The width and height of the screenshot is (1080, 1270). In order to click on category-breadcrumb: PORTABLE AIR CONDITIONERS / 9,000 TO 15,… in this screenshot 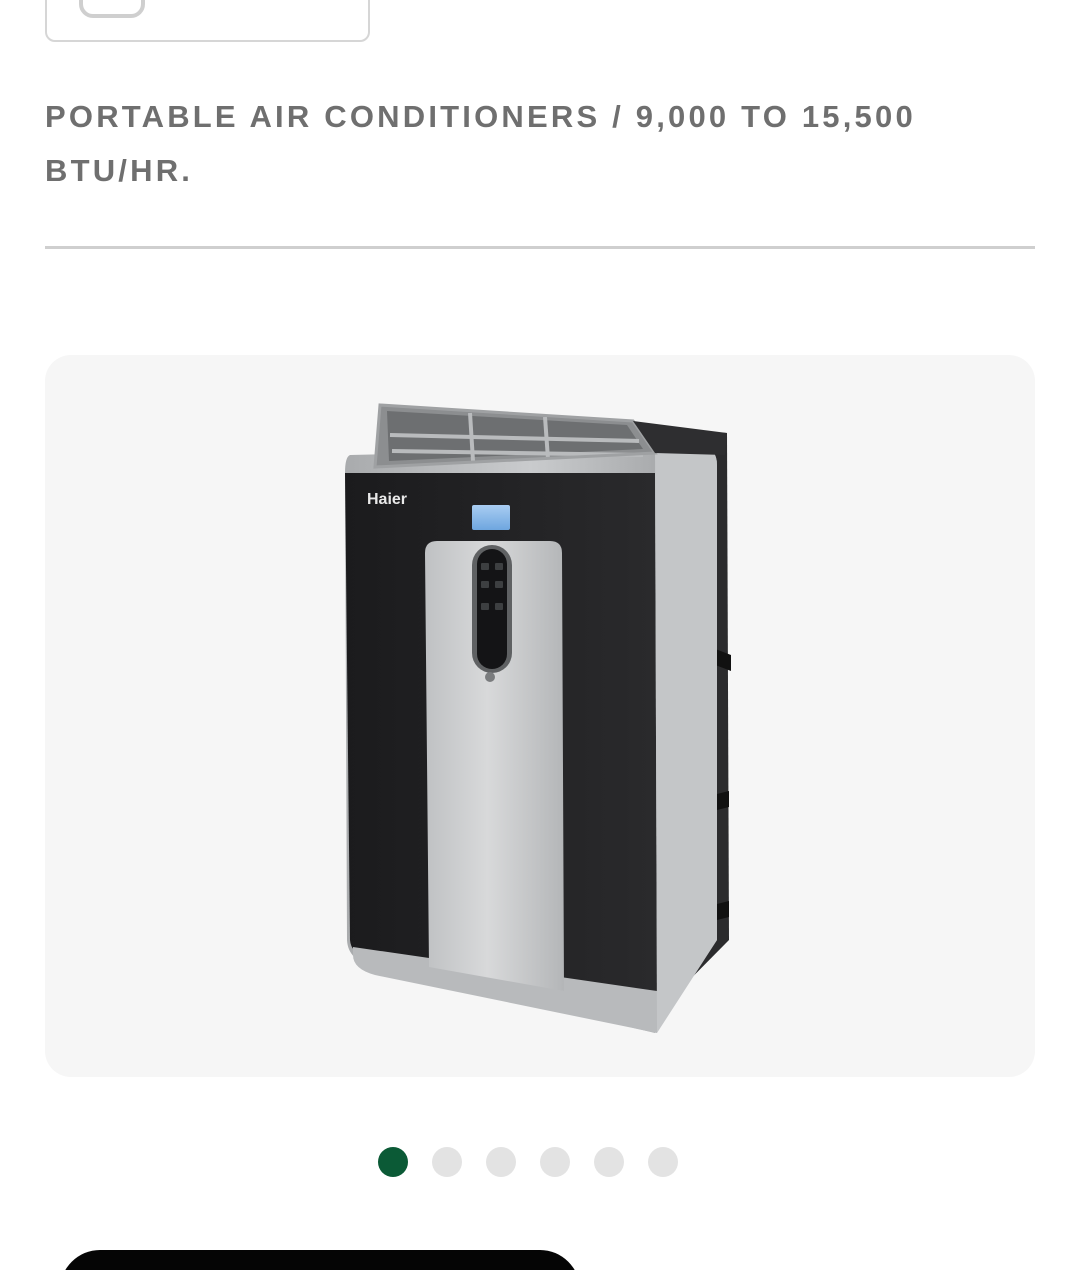, I will do `click(525, 144)`.